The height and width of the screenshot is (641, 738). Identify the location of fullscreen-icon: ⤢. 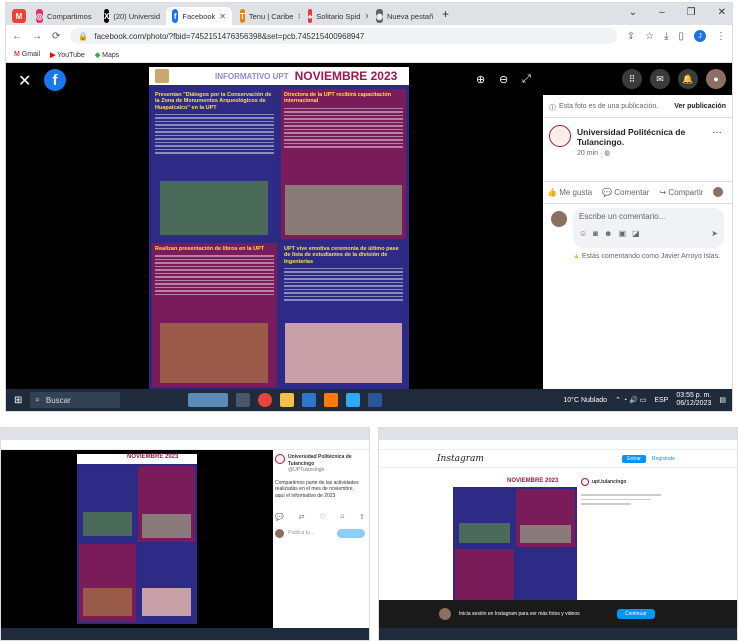
(526, 79).